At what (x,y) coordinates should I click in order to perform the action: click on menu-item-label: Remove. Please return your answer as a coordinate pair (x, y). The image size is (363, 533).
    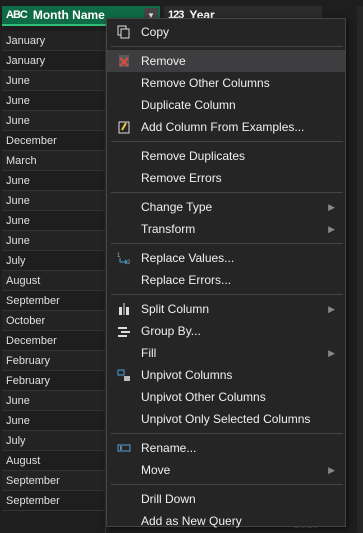
    Looking at the image, I should click on (163, 61).